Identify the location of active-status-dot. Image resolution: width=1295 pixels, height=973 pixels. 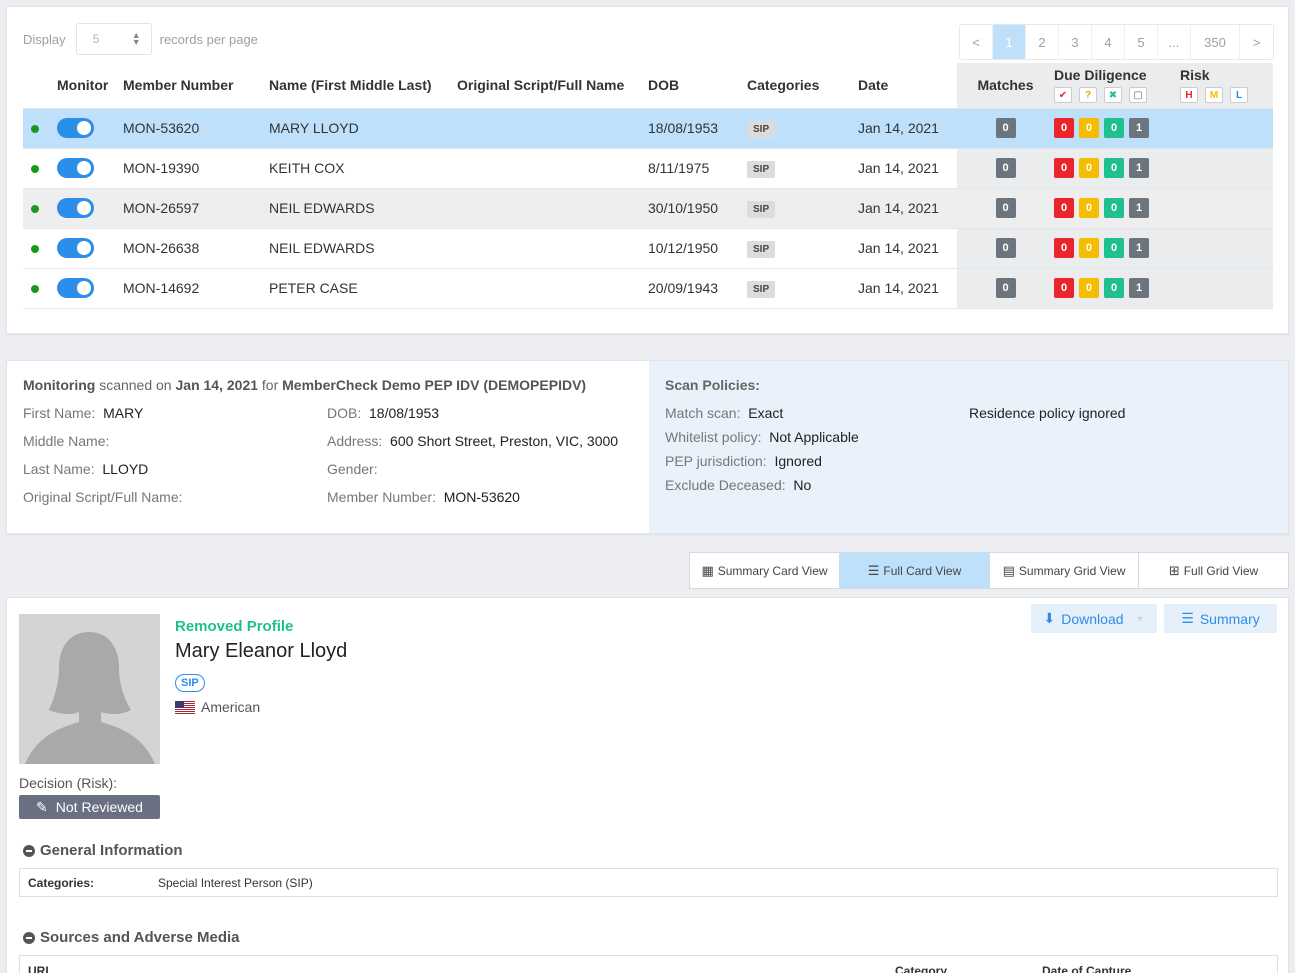
(35, 169).